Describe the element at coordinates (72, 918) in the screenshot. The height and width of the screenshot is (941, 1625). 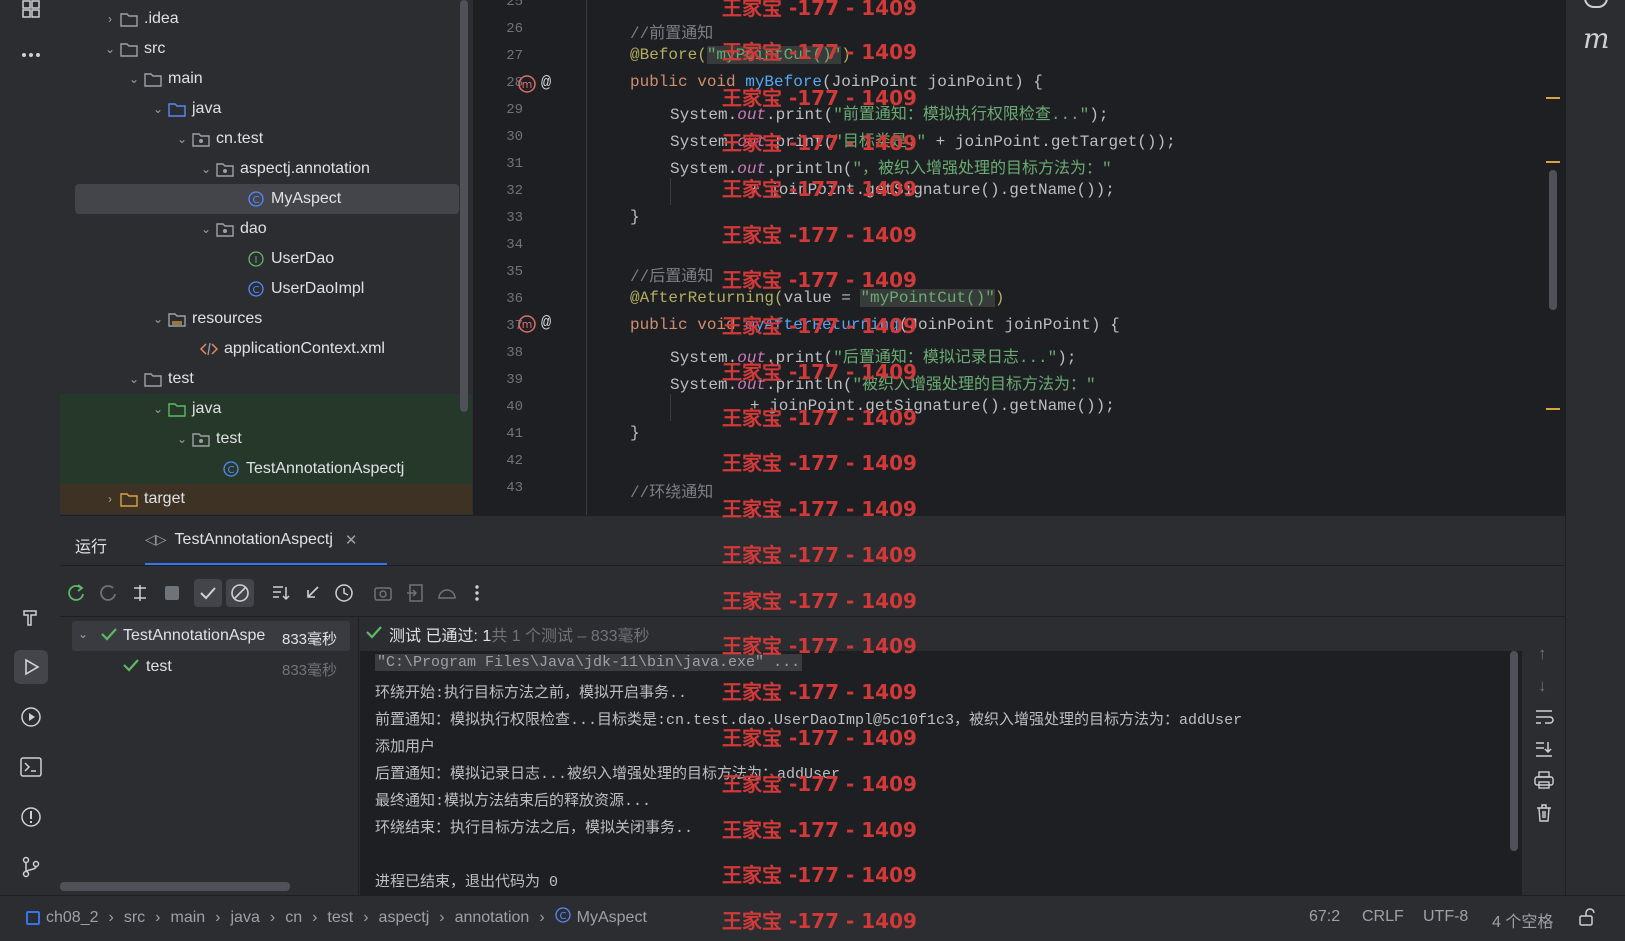
I see `breadcrumb-item: ch08_2` at that location.